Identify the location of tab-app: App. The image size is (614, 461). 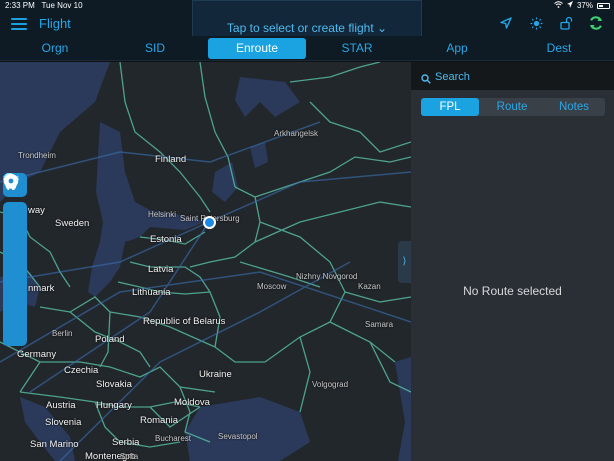
(457, 48).